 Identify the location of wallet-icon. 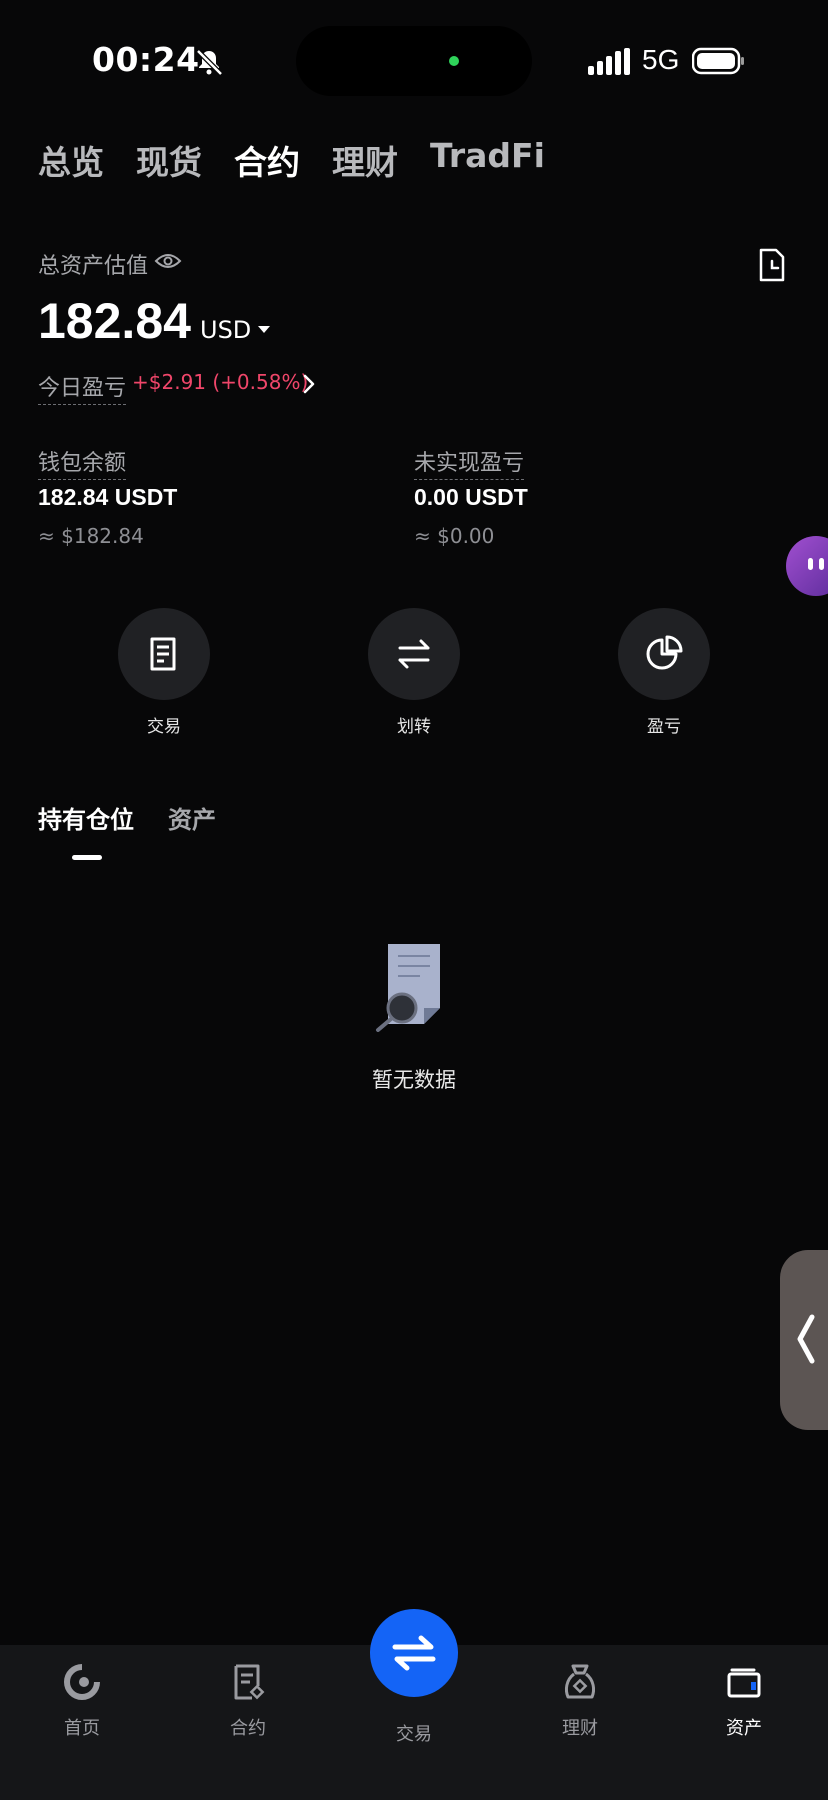
(744, 1683).